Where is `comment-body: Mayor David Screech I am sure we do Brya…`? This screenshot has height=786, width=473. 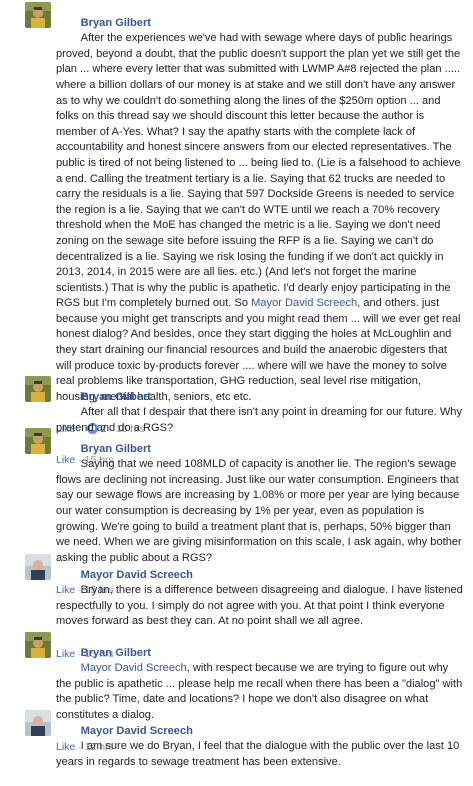
comment-body: Mayor David Screech I am sure we do Brya… is located at coordinates (260, 747).